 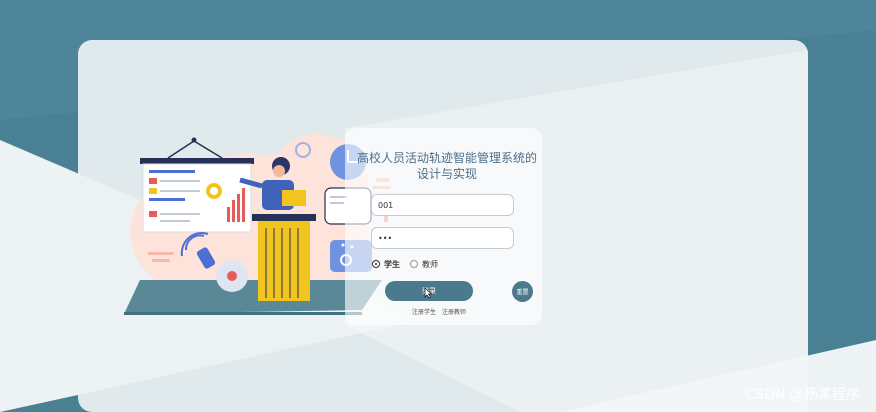 I want to click on role-selector: 学生 教师, so click(x=410, y=264).